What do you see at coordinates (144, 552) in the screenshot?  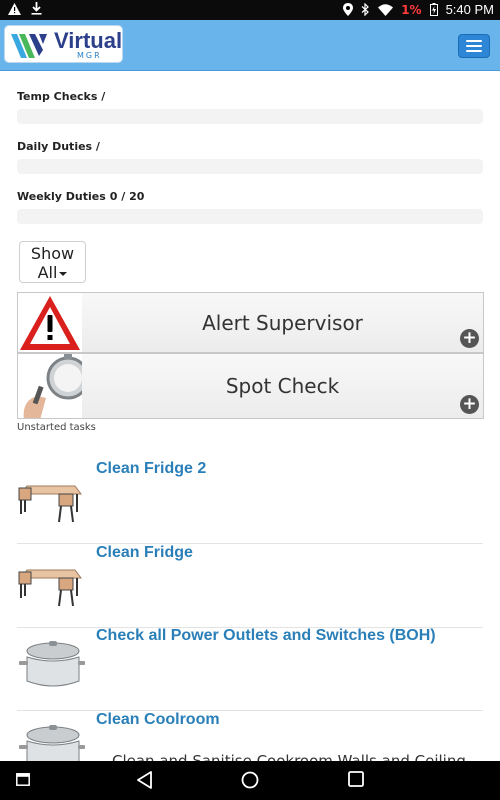 I see `task-title: Clean Fridge` at bounding box center [144, 552].